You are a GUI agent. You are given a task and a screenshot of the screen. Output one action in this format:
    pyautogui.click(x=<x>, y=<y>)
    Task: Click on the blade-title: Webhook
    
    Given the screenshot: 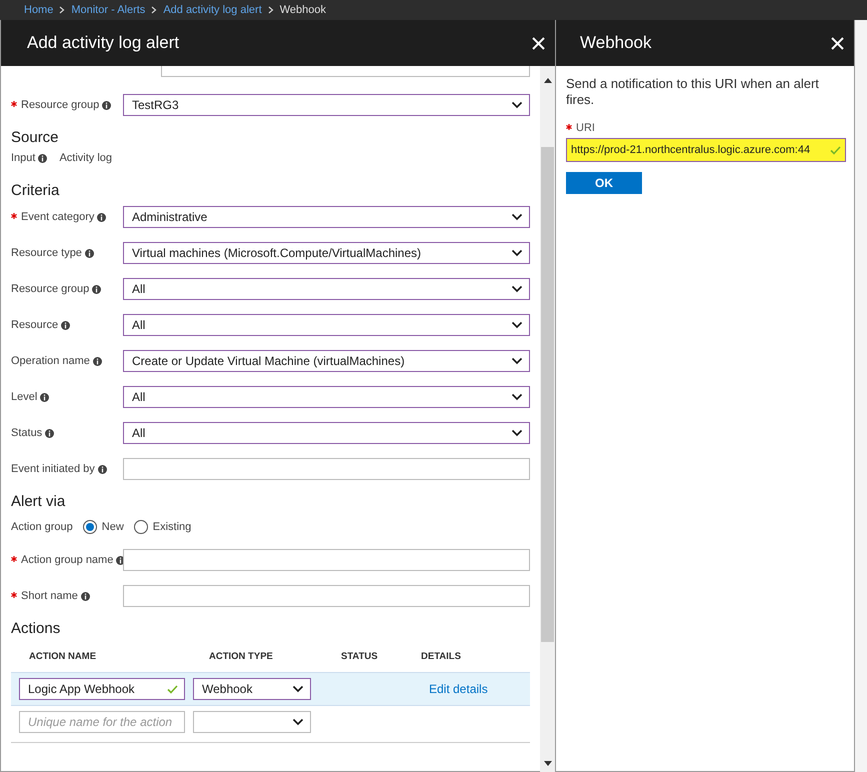 What is the action you would take?
    pyautogui.click(x=616, y=43)
    